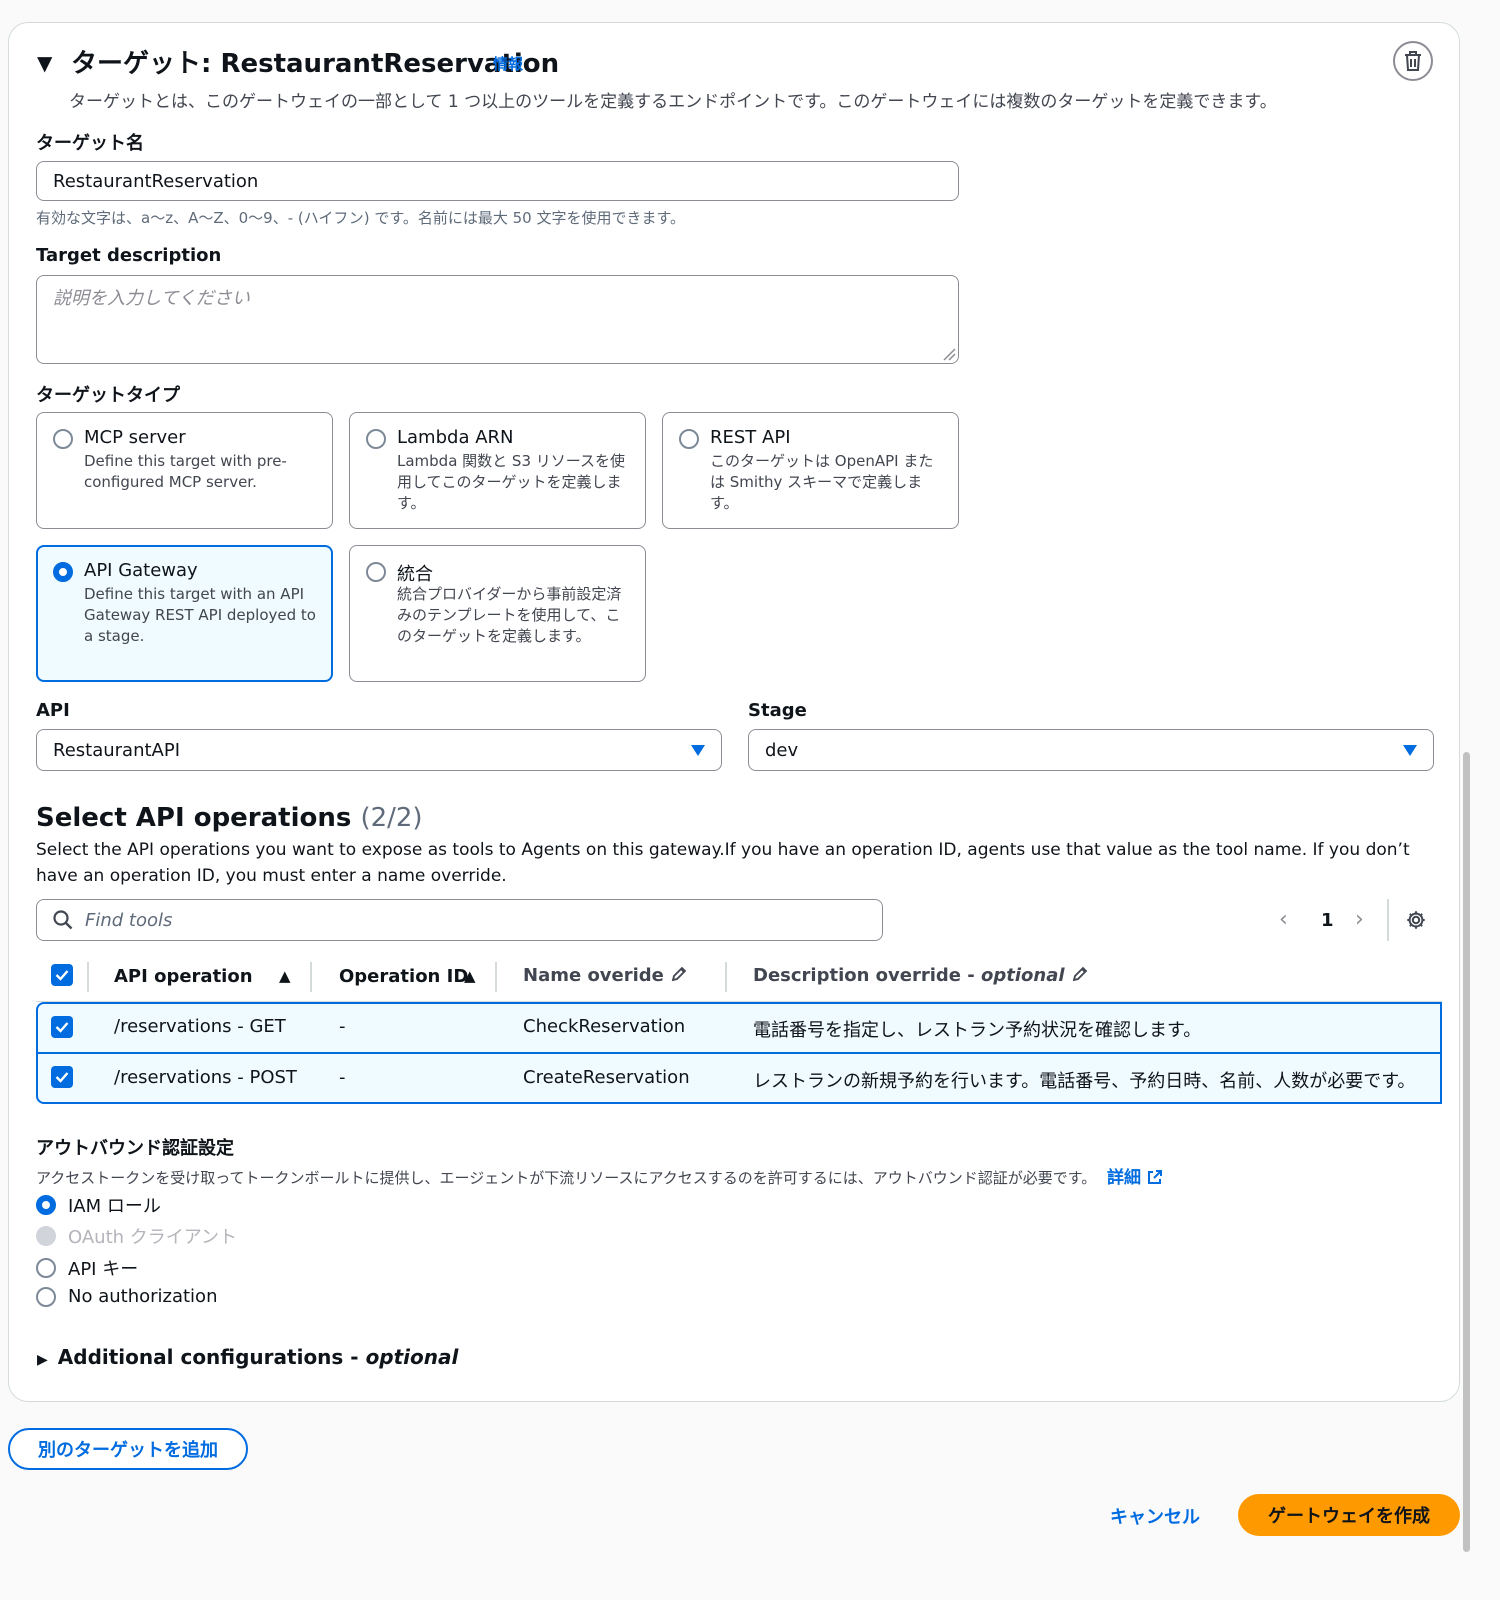  Describe the element at coordinates (508, 63) in the screenshot. I see `info-link: 情報` at that location.